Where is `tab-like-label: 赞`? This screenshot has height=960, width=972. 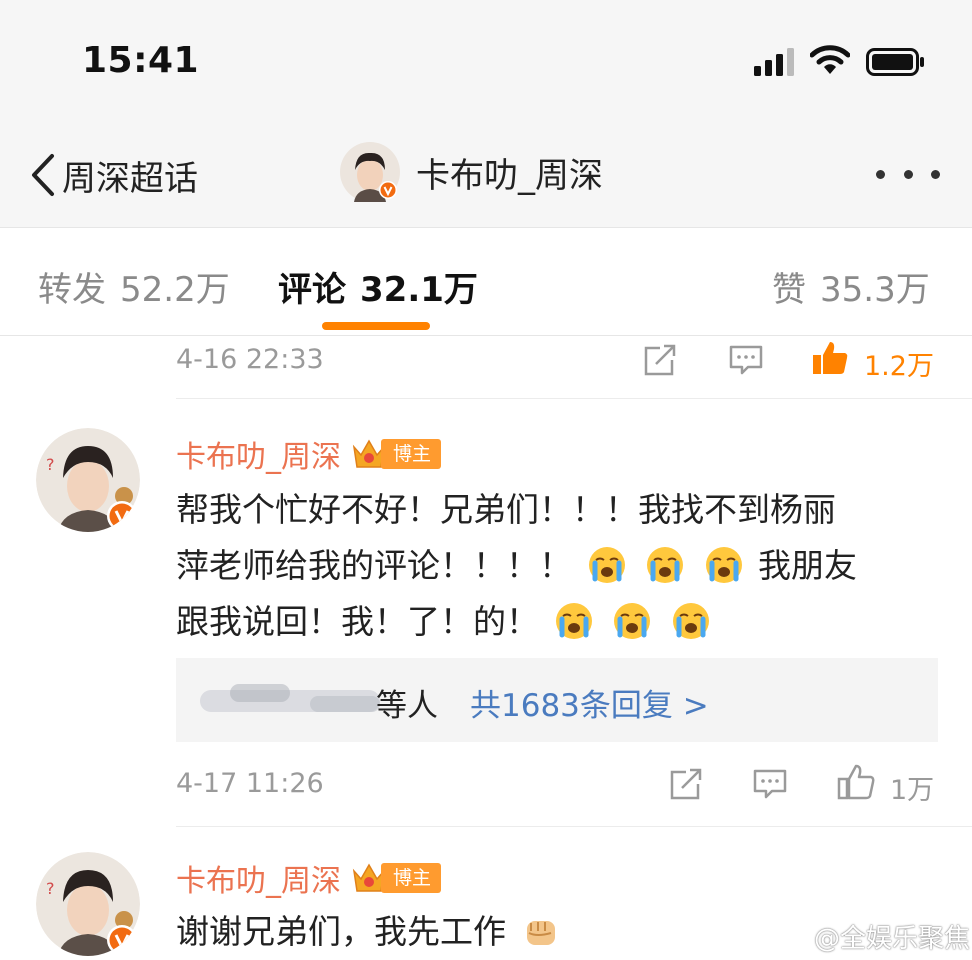
tab-like-label: 赞 is located at coordinates (789, 290).